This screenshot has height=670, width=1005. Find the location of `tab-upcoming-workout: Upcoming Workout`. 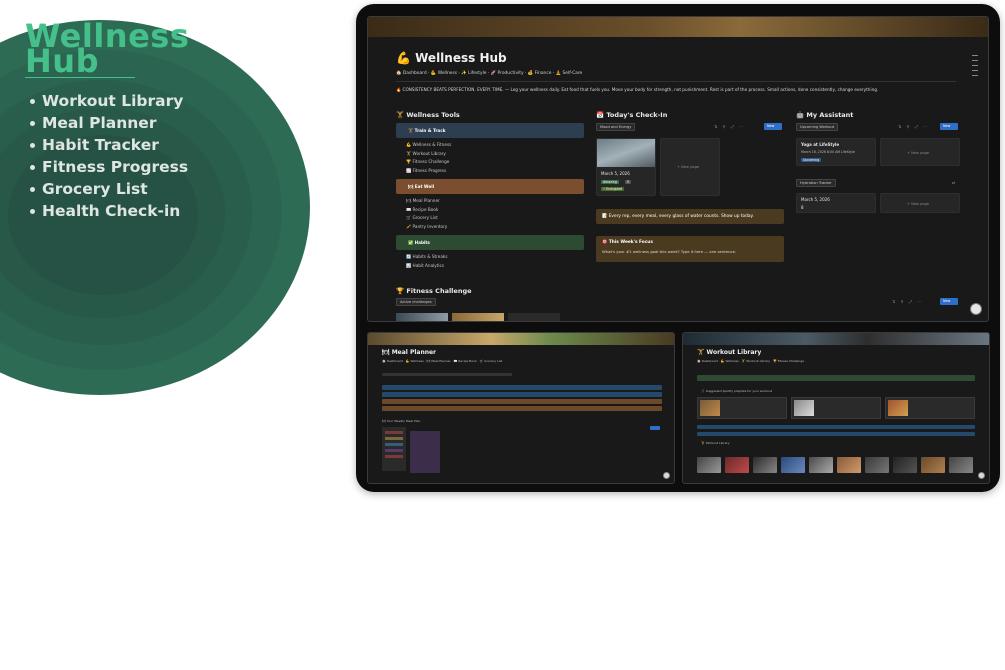

tab-upcoming-workout: Upcoming Workout is located at coordinates (817, 127).